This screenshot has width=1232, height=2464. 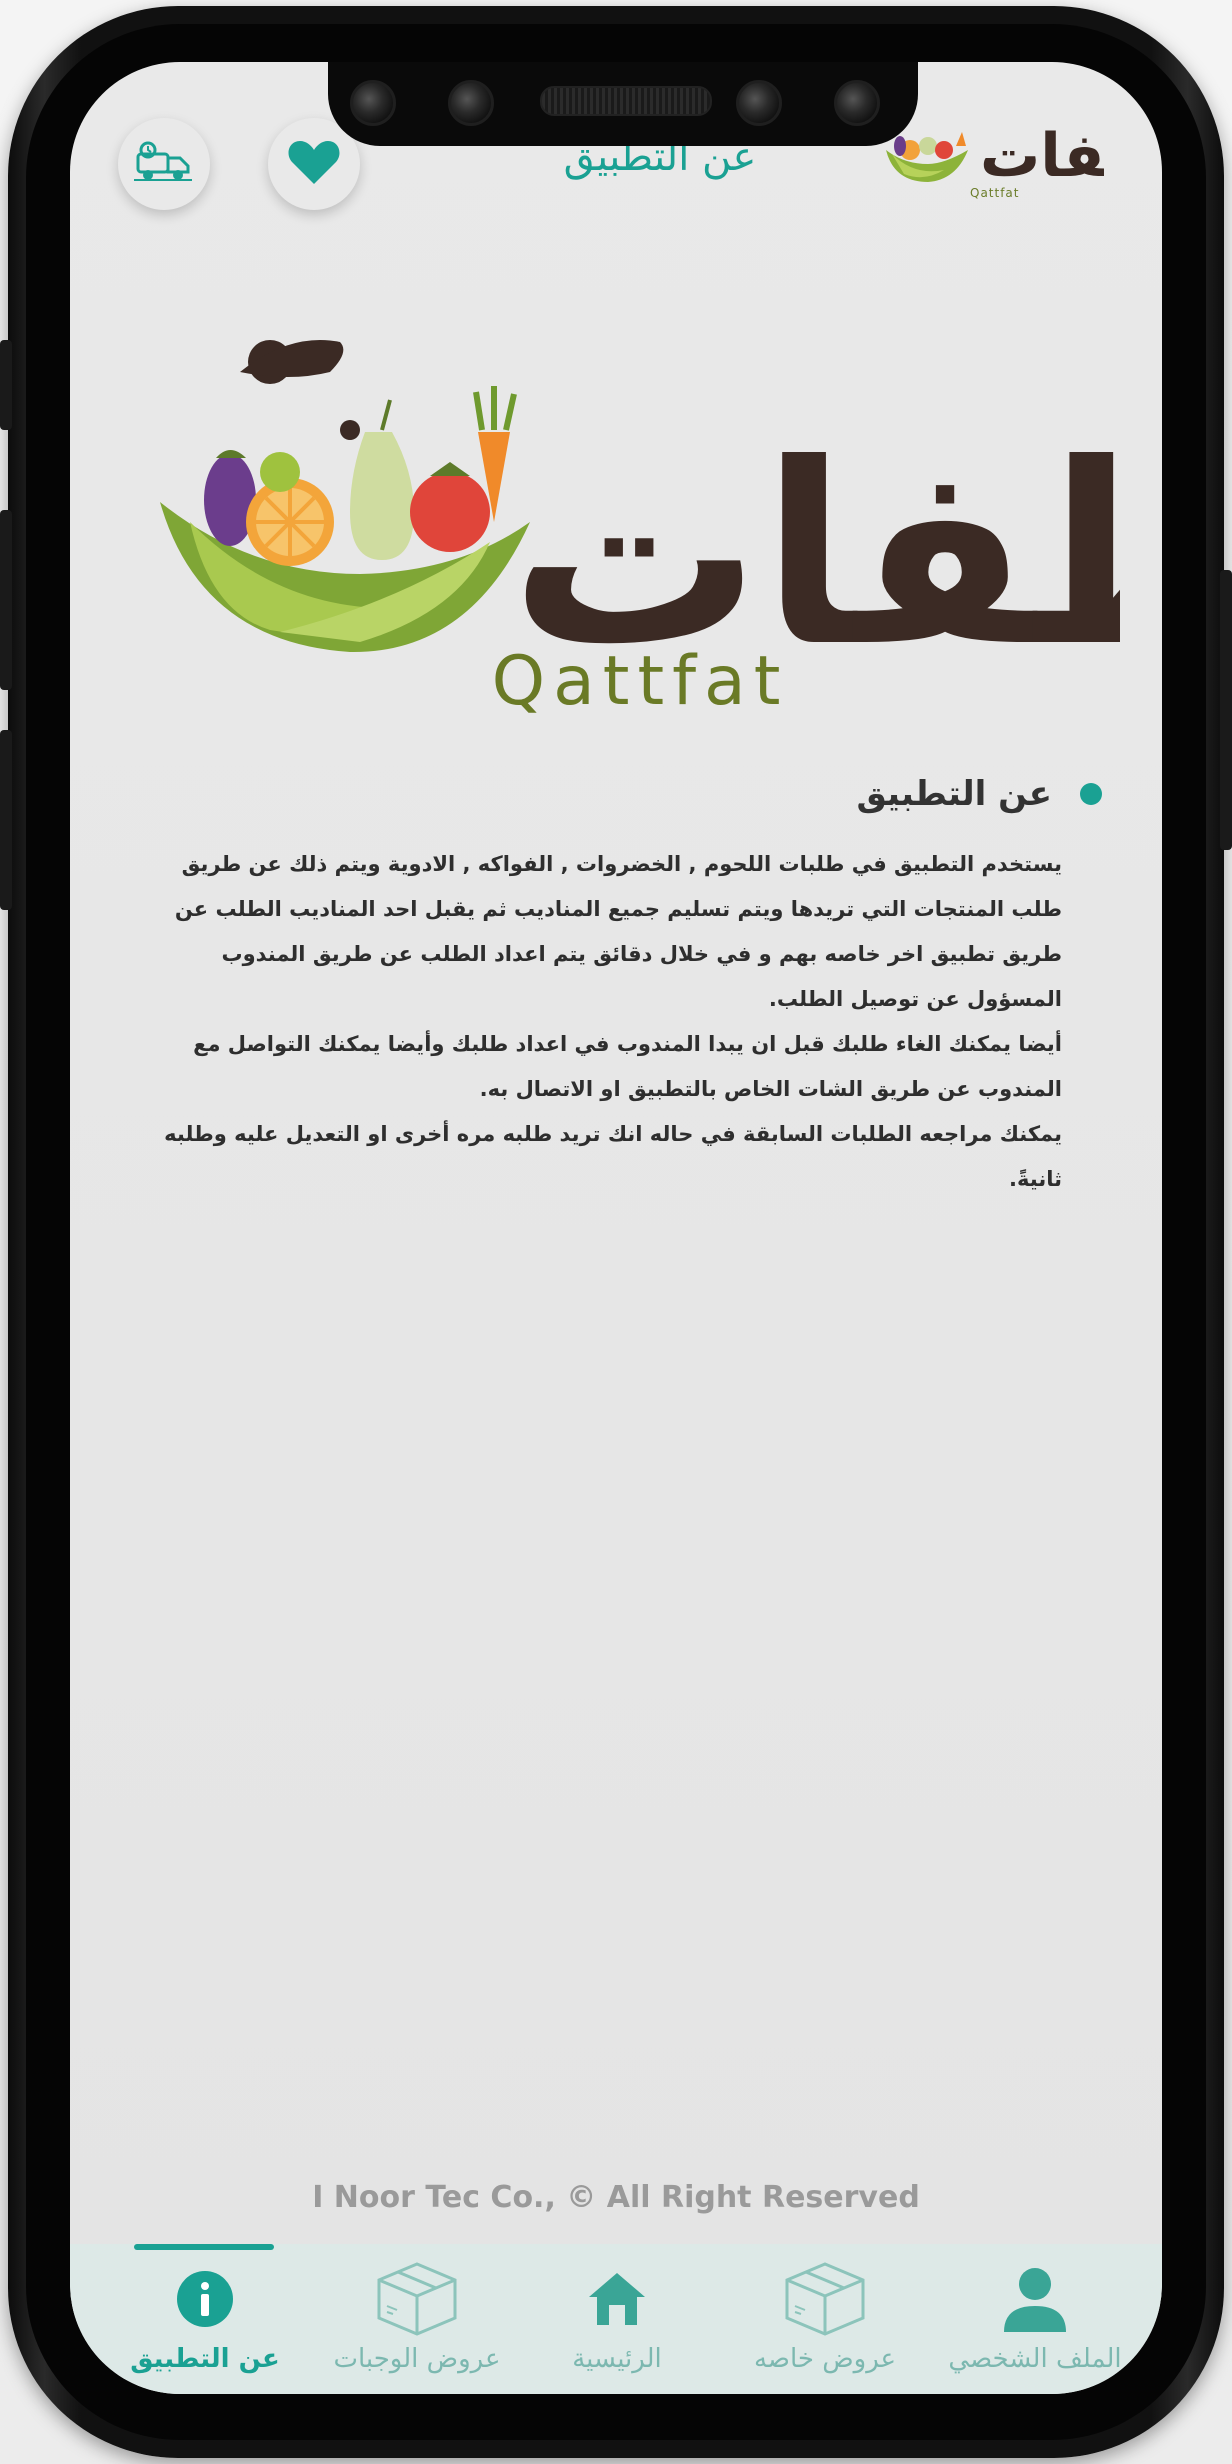 I want to click on about-heading-text: عن التطبيق, so click(x=954, y=794).